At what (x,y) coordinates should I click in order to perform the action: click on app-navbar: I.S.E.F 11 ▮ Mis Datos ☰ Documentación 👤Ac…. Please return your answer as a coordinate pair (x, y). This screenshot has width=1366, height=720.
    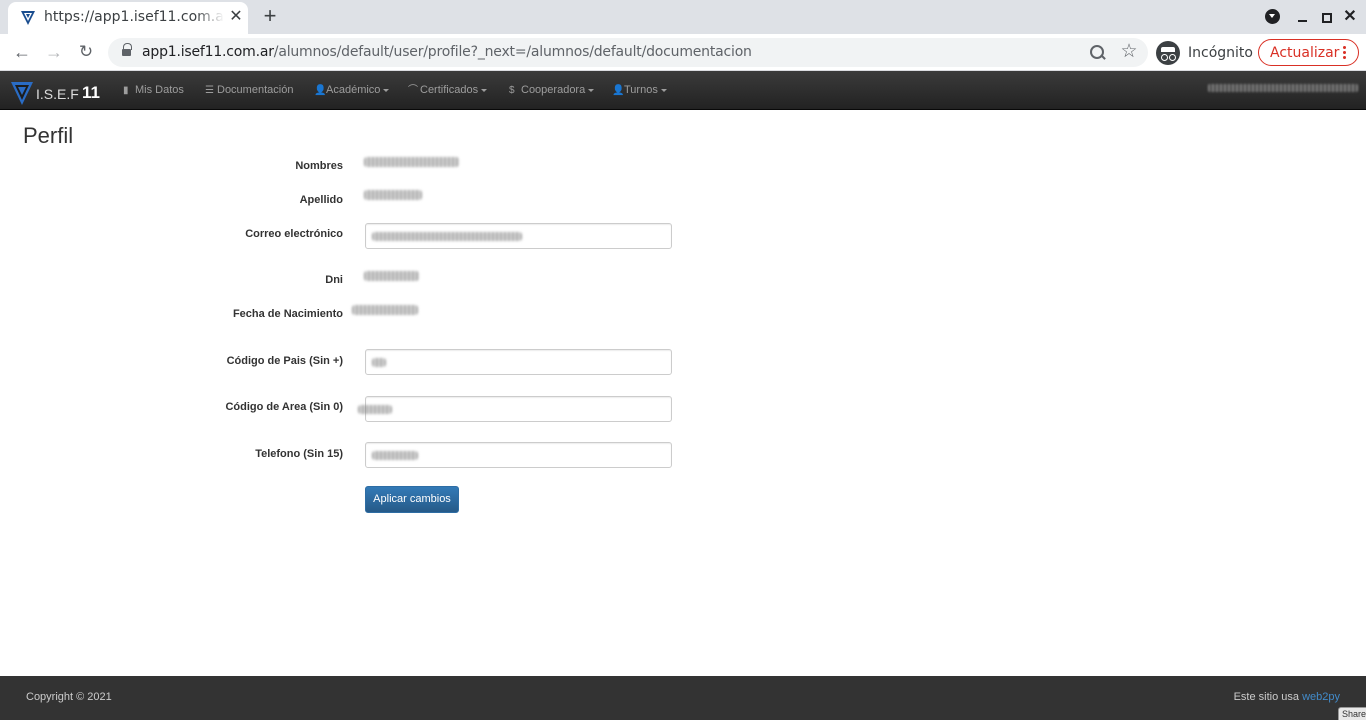
    Looking at the image, I should click on (683, 90).